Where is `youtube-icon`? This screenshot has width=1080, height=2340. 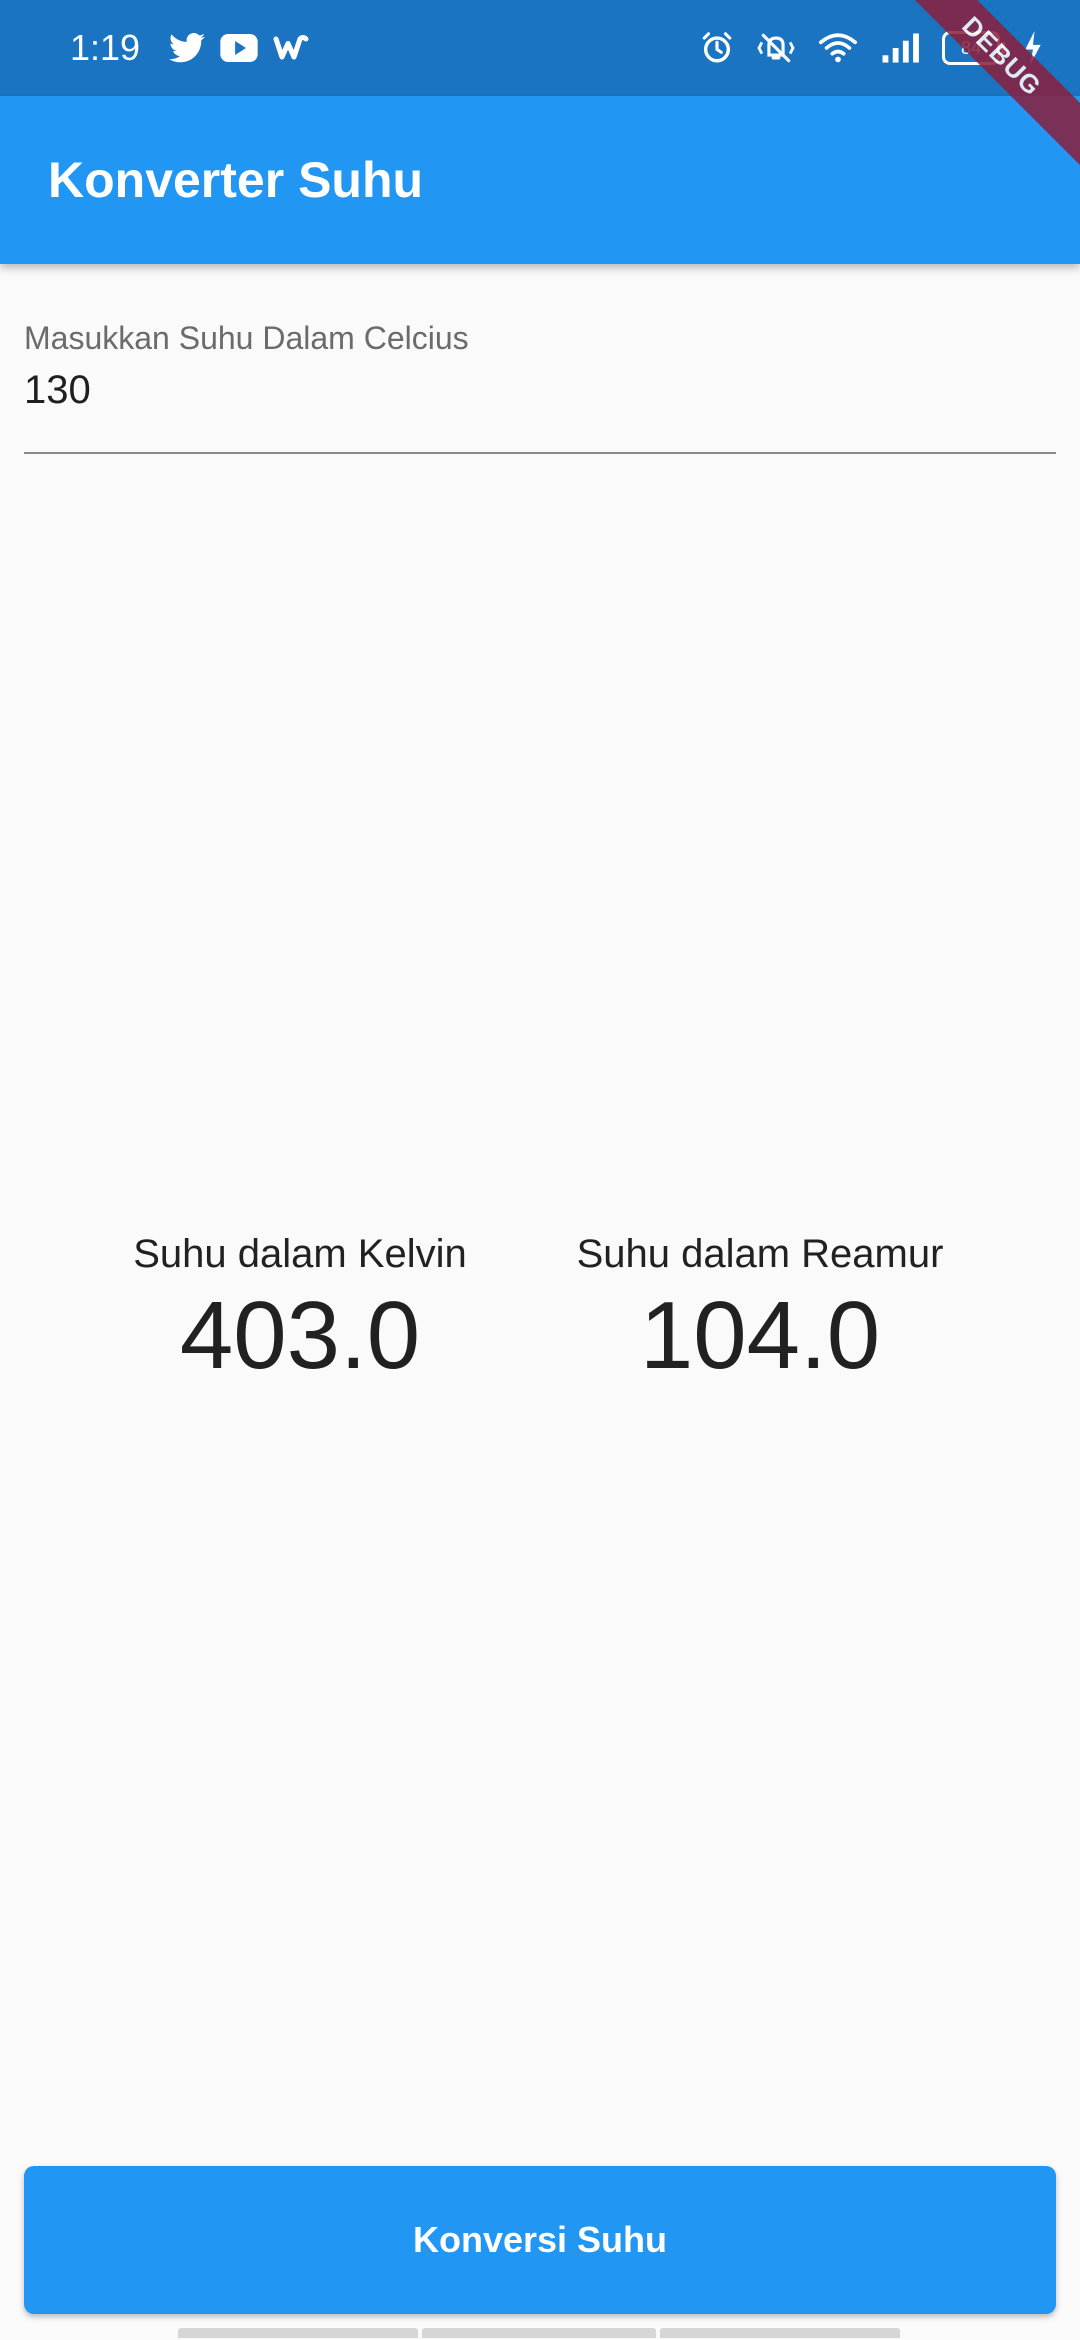
youtube-icon is located at coordinates (239, 48).